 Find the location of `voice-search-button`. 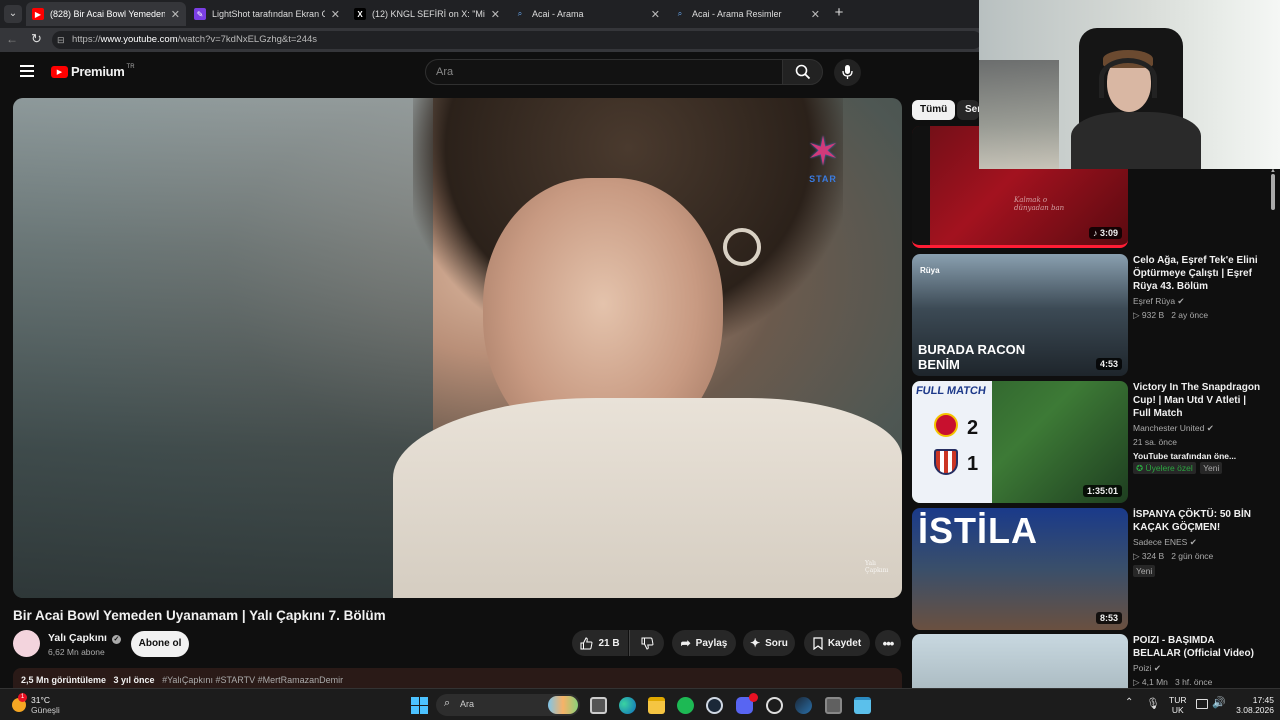

voice-search-button is located at coordinates (847, 72).